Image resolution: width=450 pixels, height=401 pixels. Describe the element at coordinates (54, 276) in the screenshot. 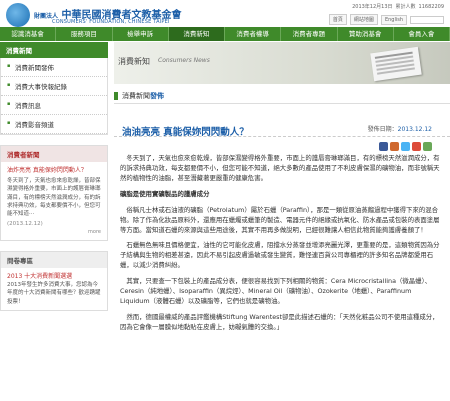

I see `survey-link: 2013 十大消費新聞選選` at that location.